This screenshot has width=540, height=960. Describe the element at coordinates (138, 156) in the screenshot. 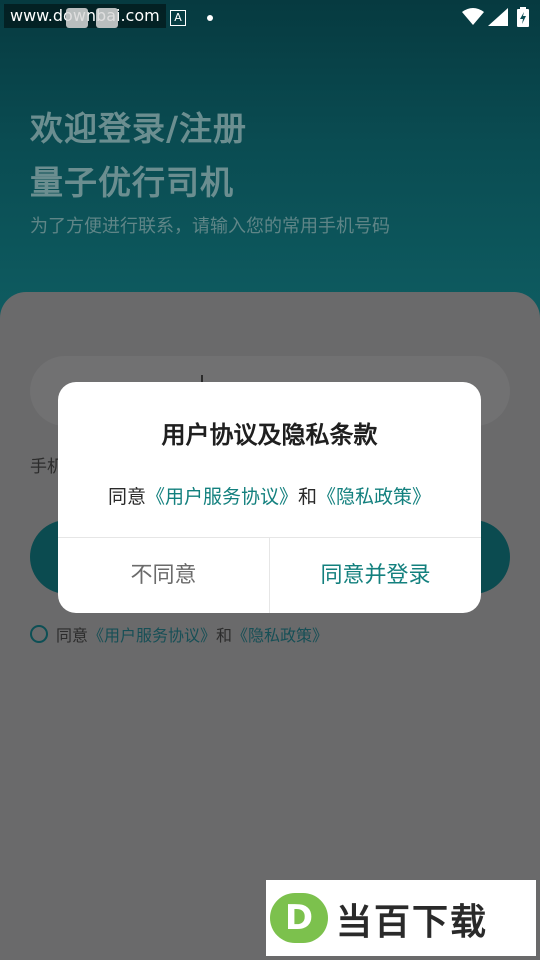

I see `page-title: 欢迎登录/注册 量子优行司机` at that location.